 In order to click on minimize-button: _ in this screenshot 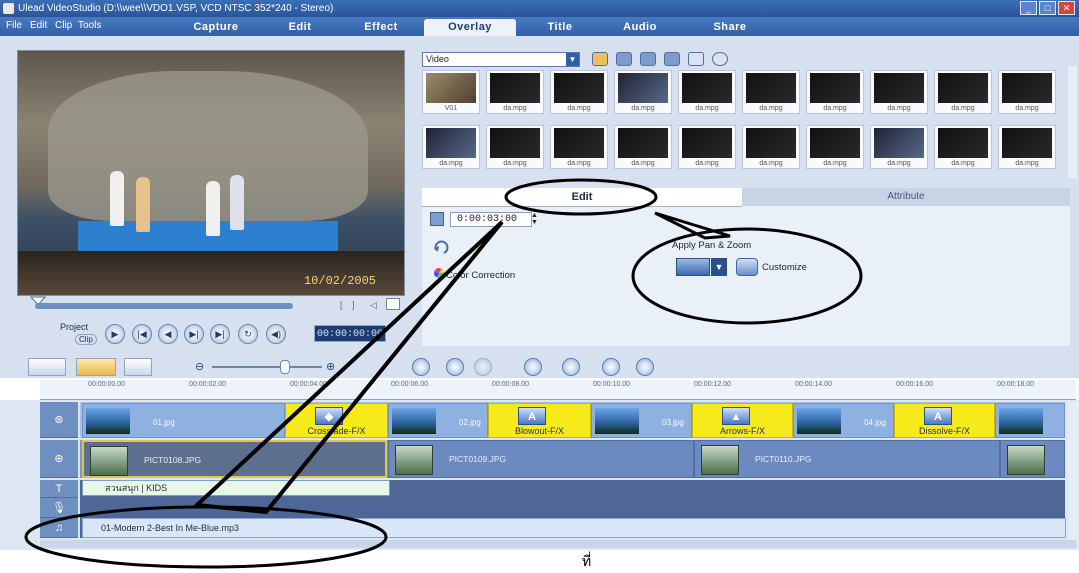, I will do `click(1028, 8)`.